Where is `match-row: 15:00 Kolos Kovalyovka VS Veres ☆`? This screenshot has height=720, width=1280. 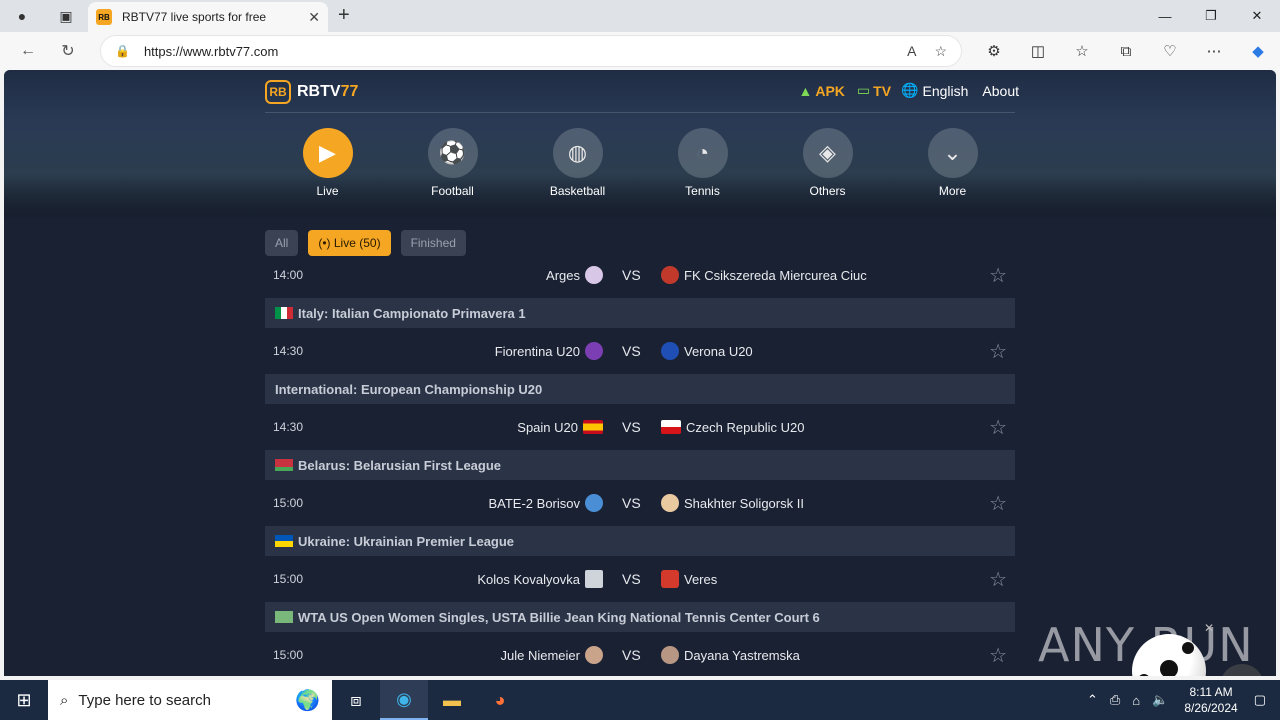 match-row: 15:00 Kolos Kovalyovka VS Veres ☆ is located at coordinates (640, 579).